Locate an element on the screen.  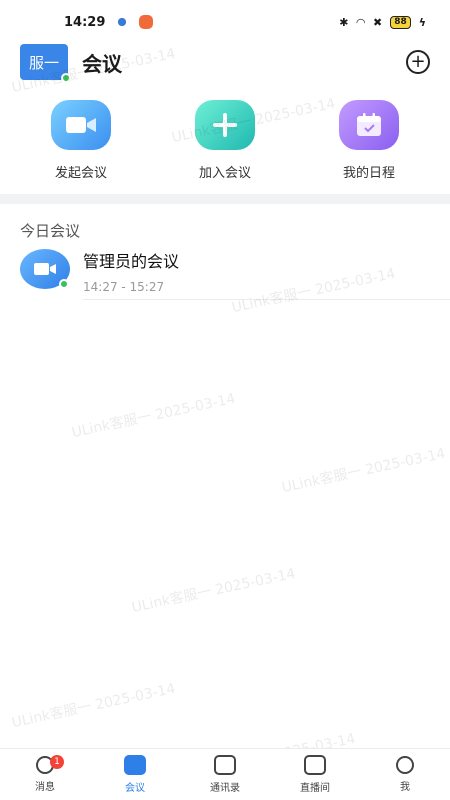
app-notification-icon is located at coordinates (146, 22).